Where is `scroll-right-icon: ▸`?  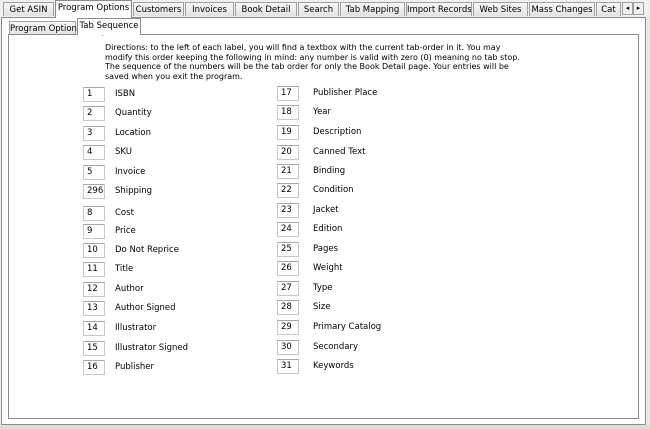 scroll-right-icon: ▸ is located at coordinates (638, 8).